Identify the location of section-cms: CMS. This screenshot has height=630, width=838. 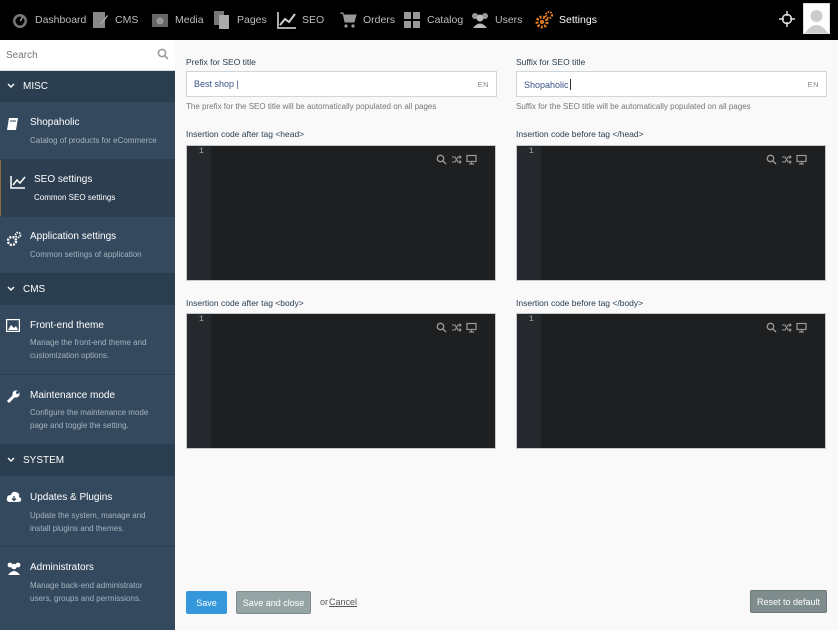
(87, 289).